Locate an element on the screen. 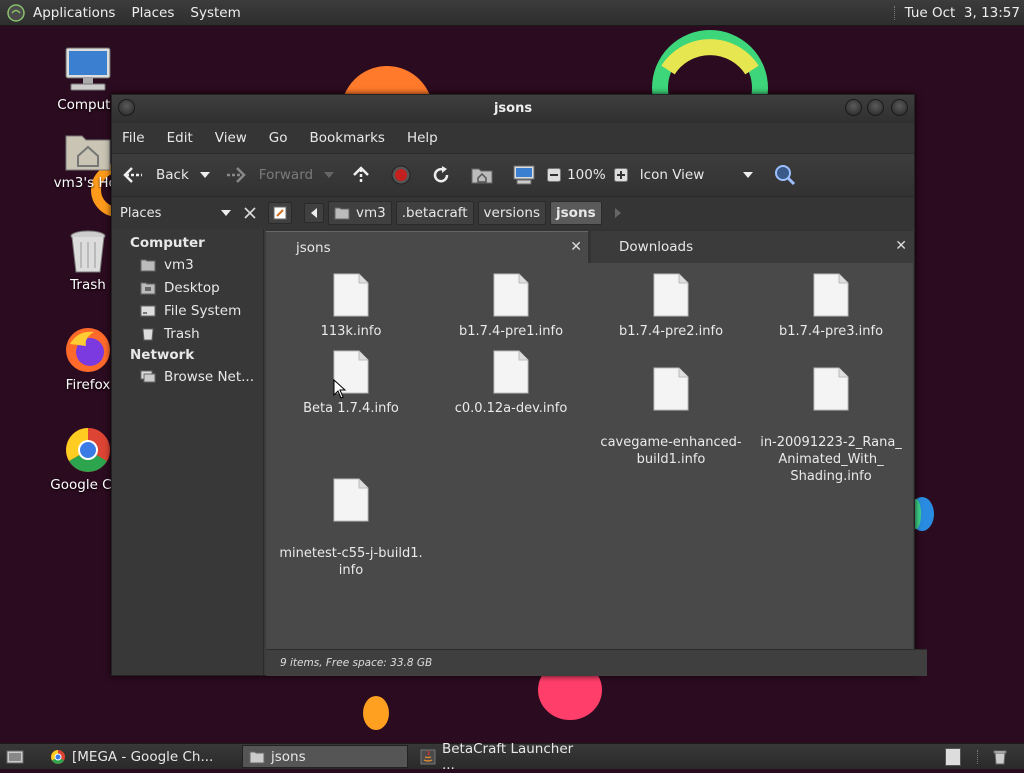  menu-view: View is located at coordinates (231, 138).